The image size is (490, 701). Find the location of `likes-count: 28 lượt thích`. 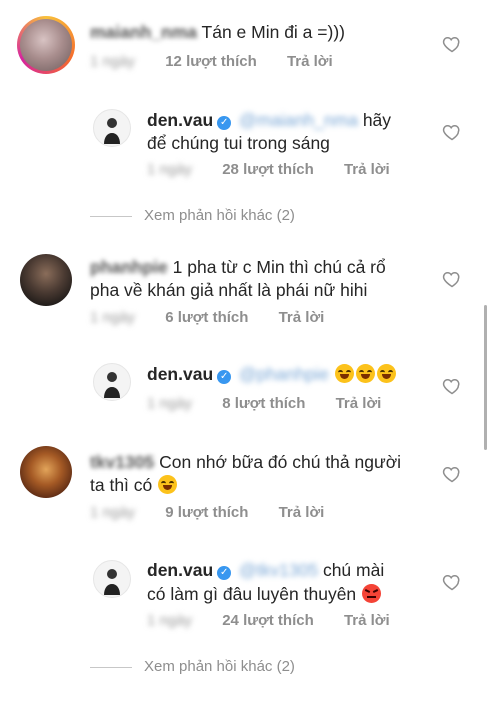

likes-count: 28 lượt thích is located at coordinates (268, 169).